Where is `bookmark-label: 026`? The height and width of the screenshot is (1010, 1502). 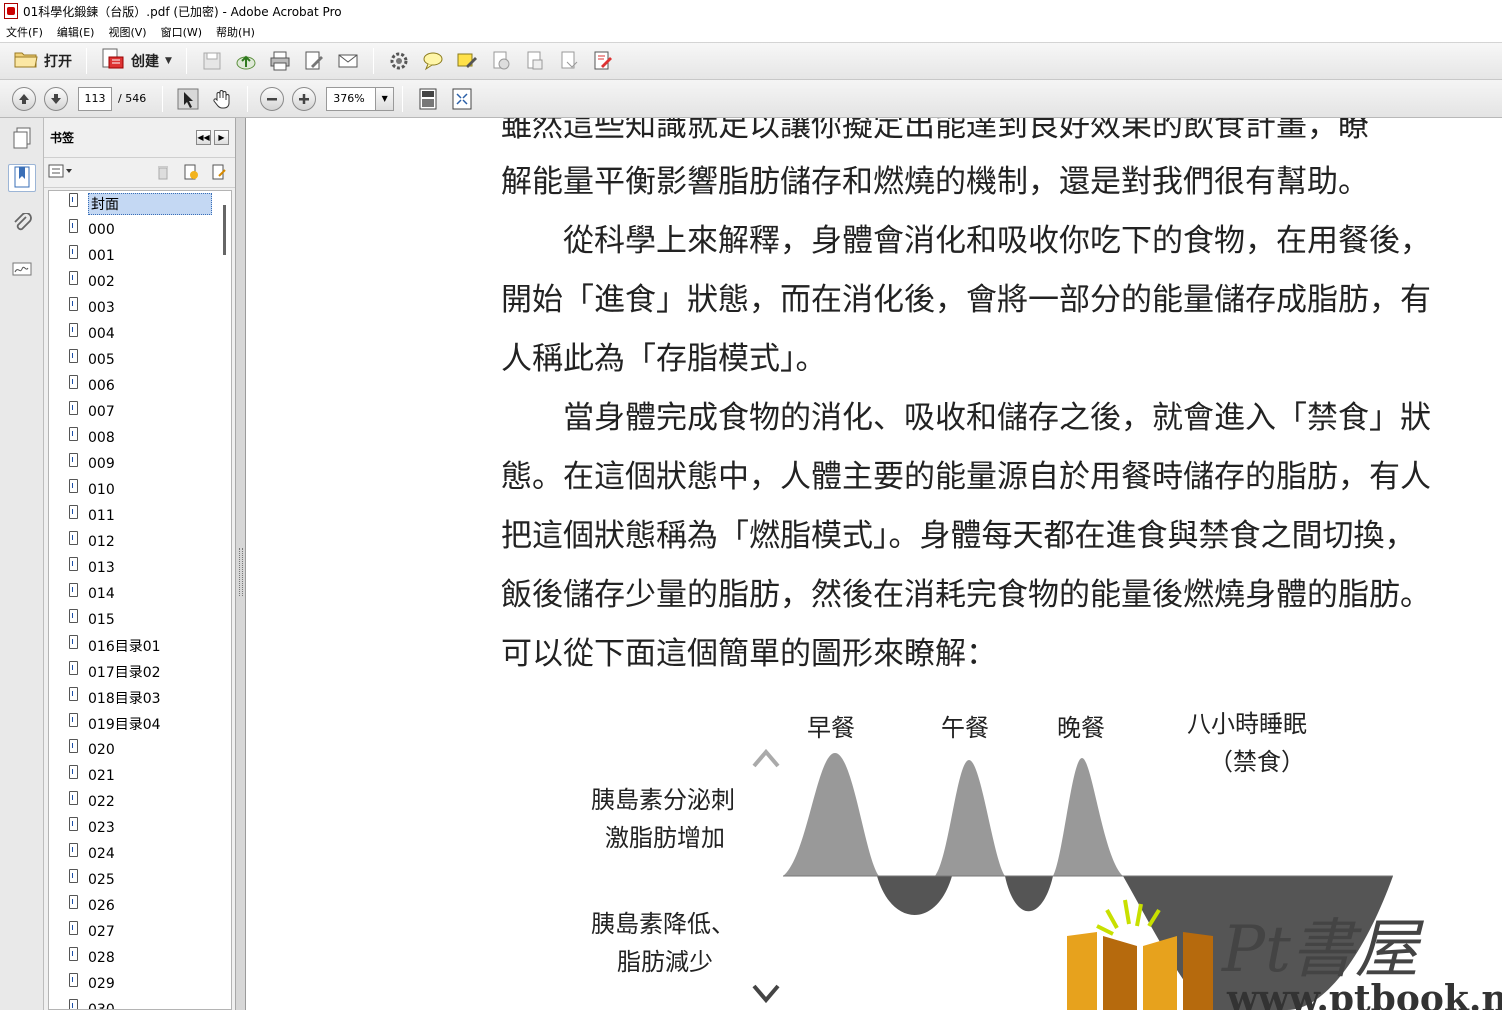 bookmark-label: 026 is located at coordinates (101, 906).